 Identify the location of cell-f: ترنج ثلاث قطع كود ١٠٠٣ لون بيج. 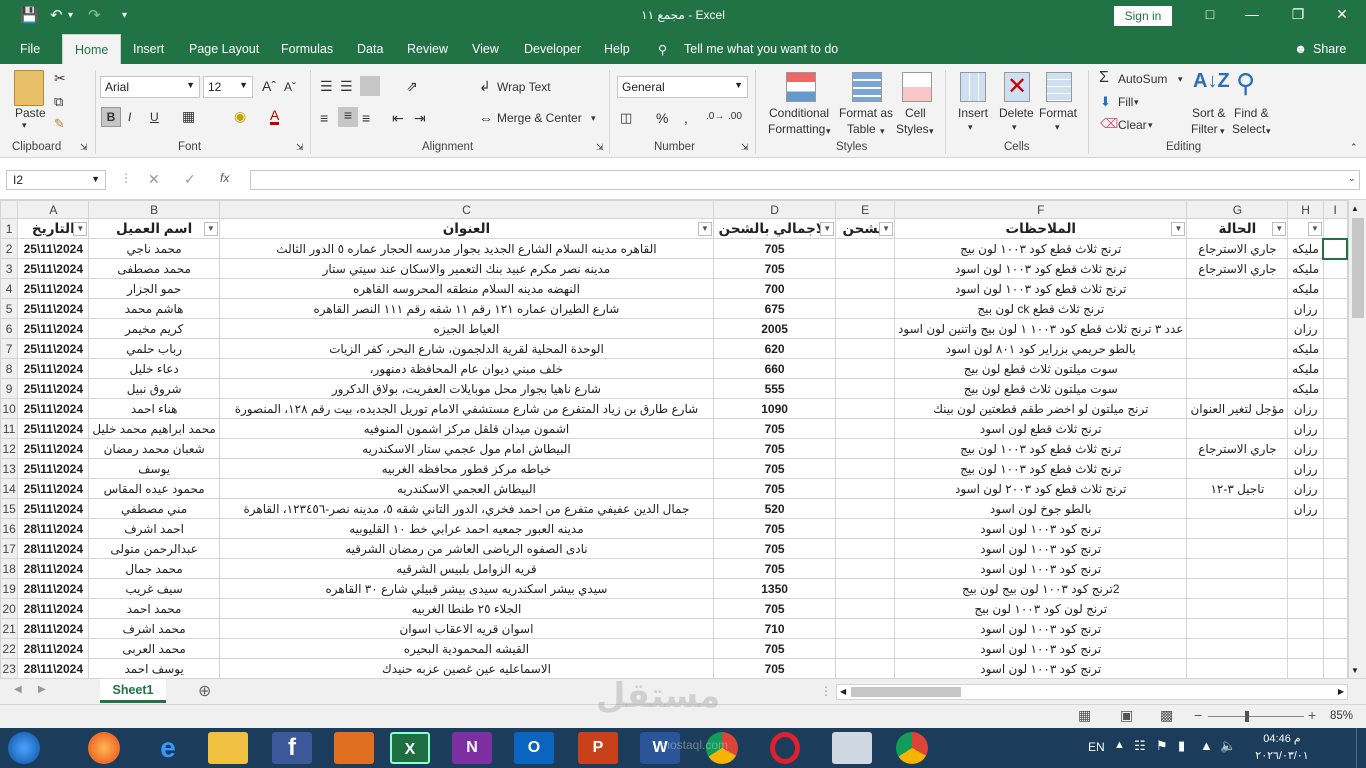
(1041, 248).